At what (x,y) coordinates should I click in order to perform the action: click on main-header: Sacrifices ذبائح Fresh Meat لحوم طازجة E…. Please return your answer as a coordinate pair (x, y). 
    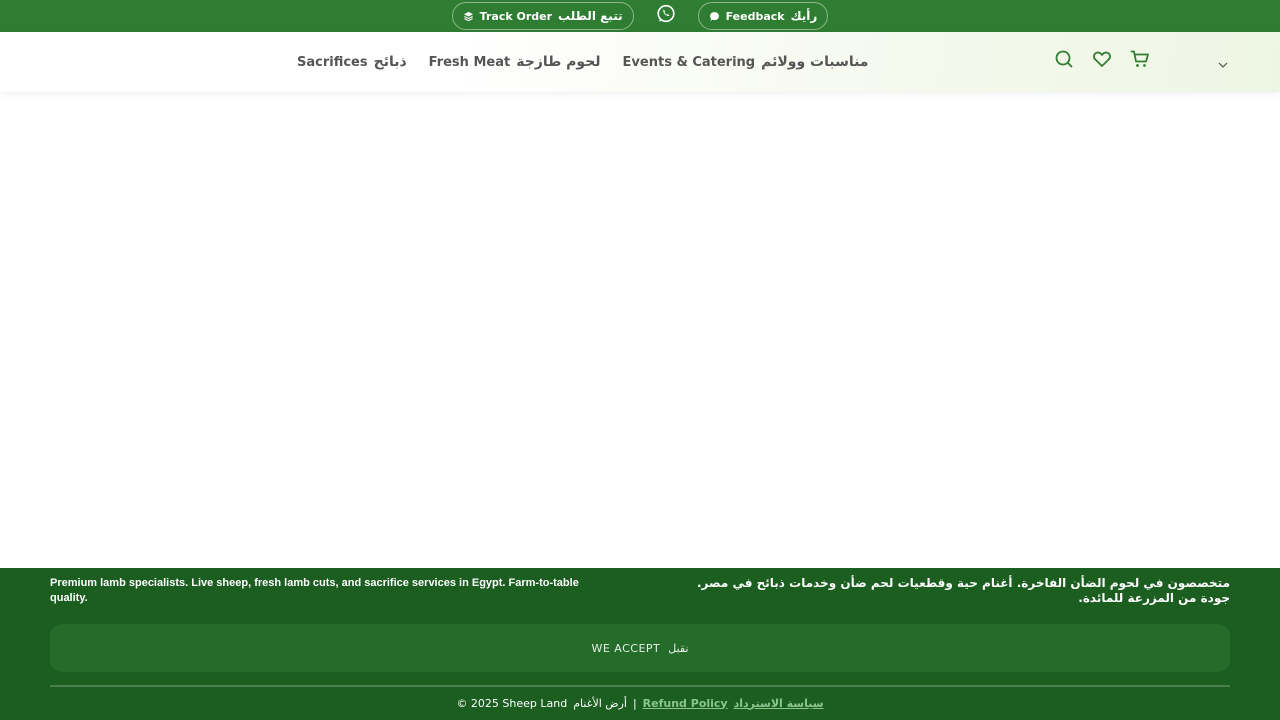
    Looking at the image, I should click on (640, 62).